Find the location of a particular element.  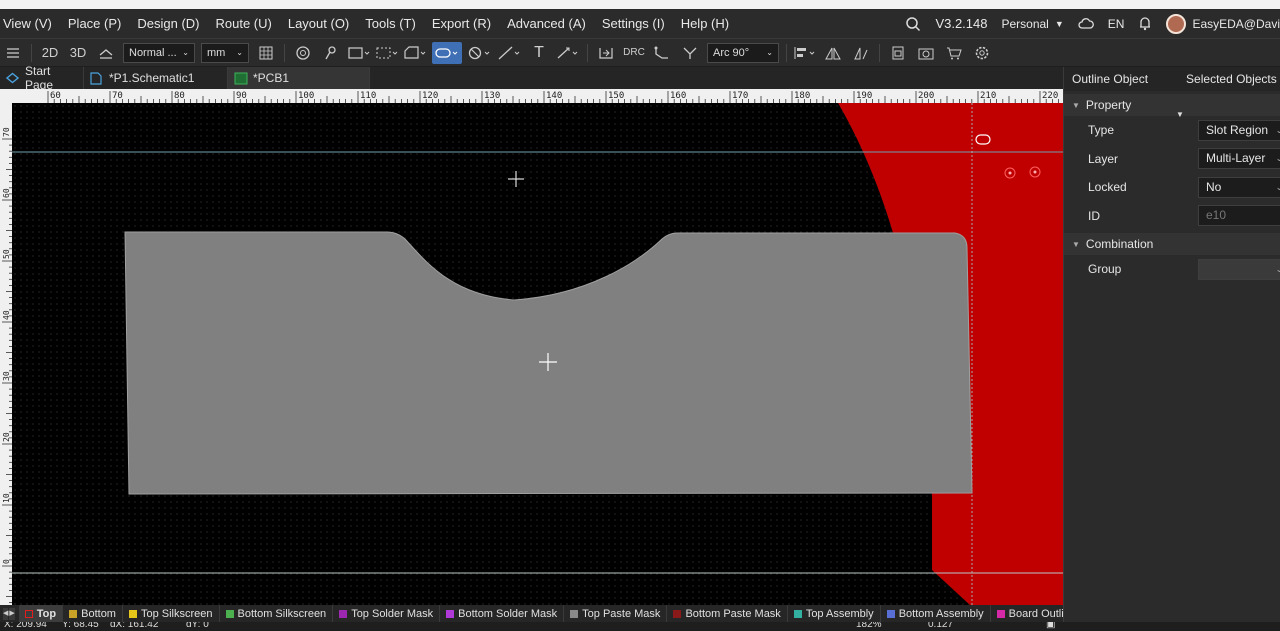

ruler-label: 60 is located at coordinates (6, 193).